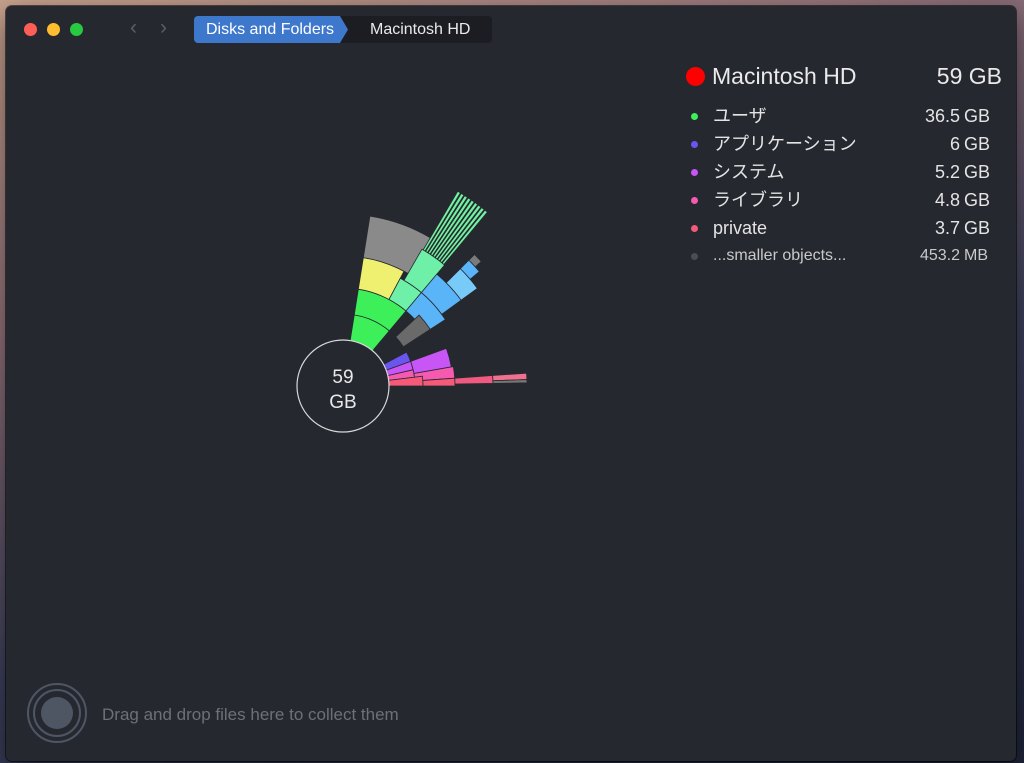 Image resolution: width=1024 pixels, height=763 pixels. I want to click on legend-item: private 3.7 GB, so click(844, 228).